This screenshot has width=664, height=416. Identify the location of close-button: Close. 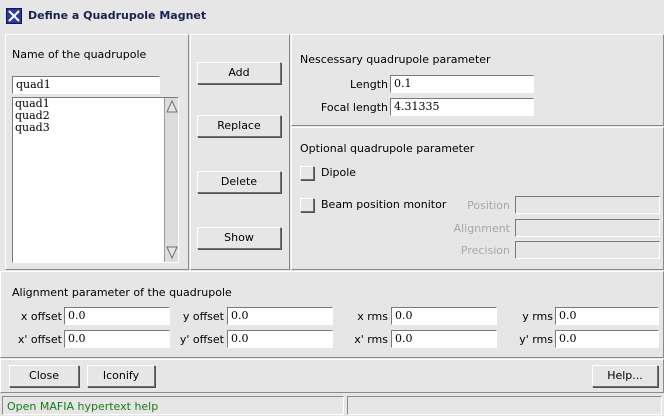
(44, 376).